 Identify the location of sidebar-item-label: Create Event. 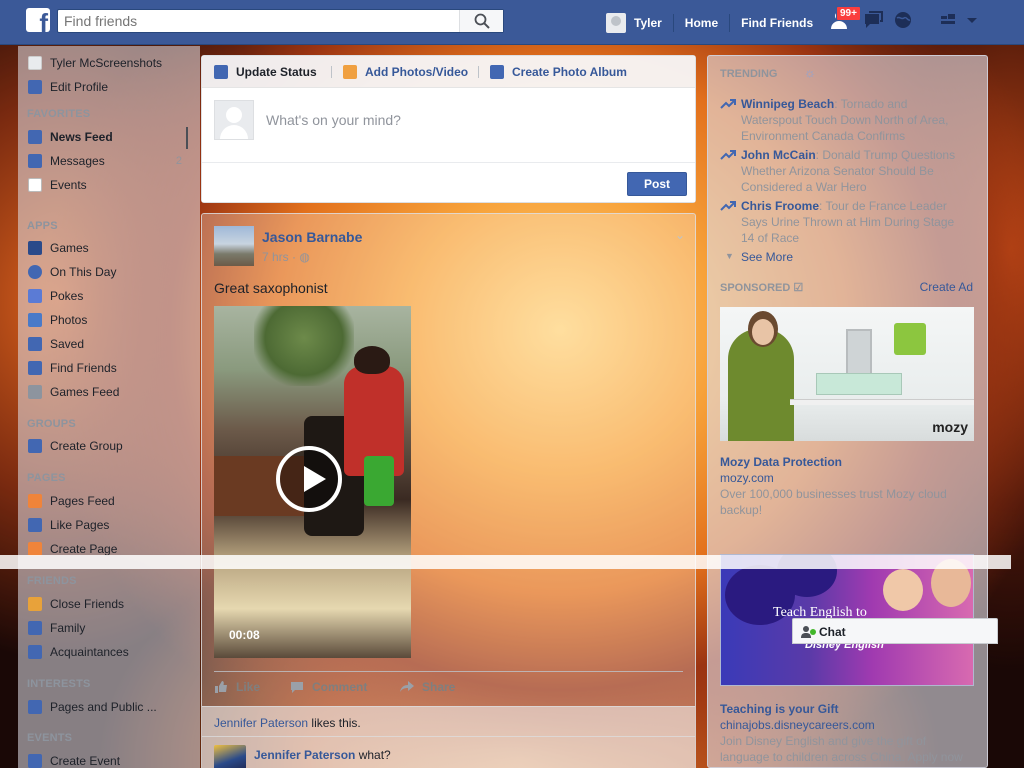
(85, 761).